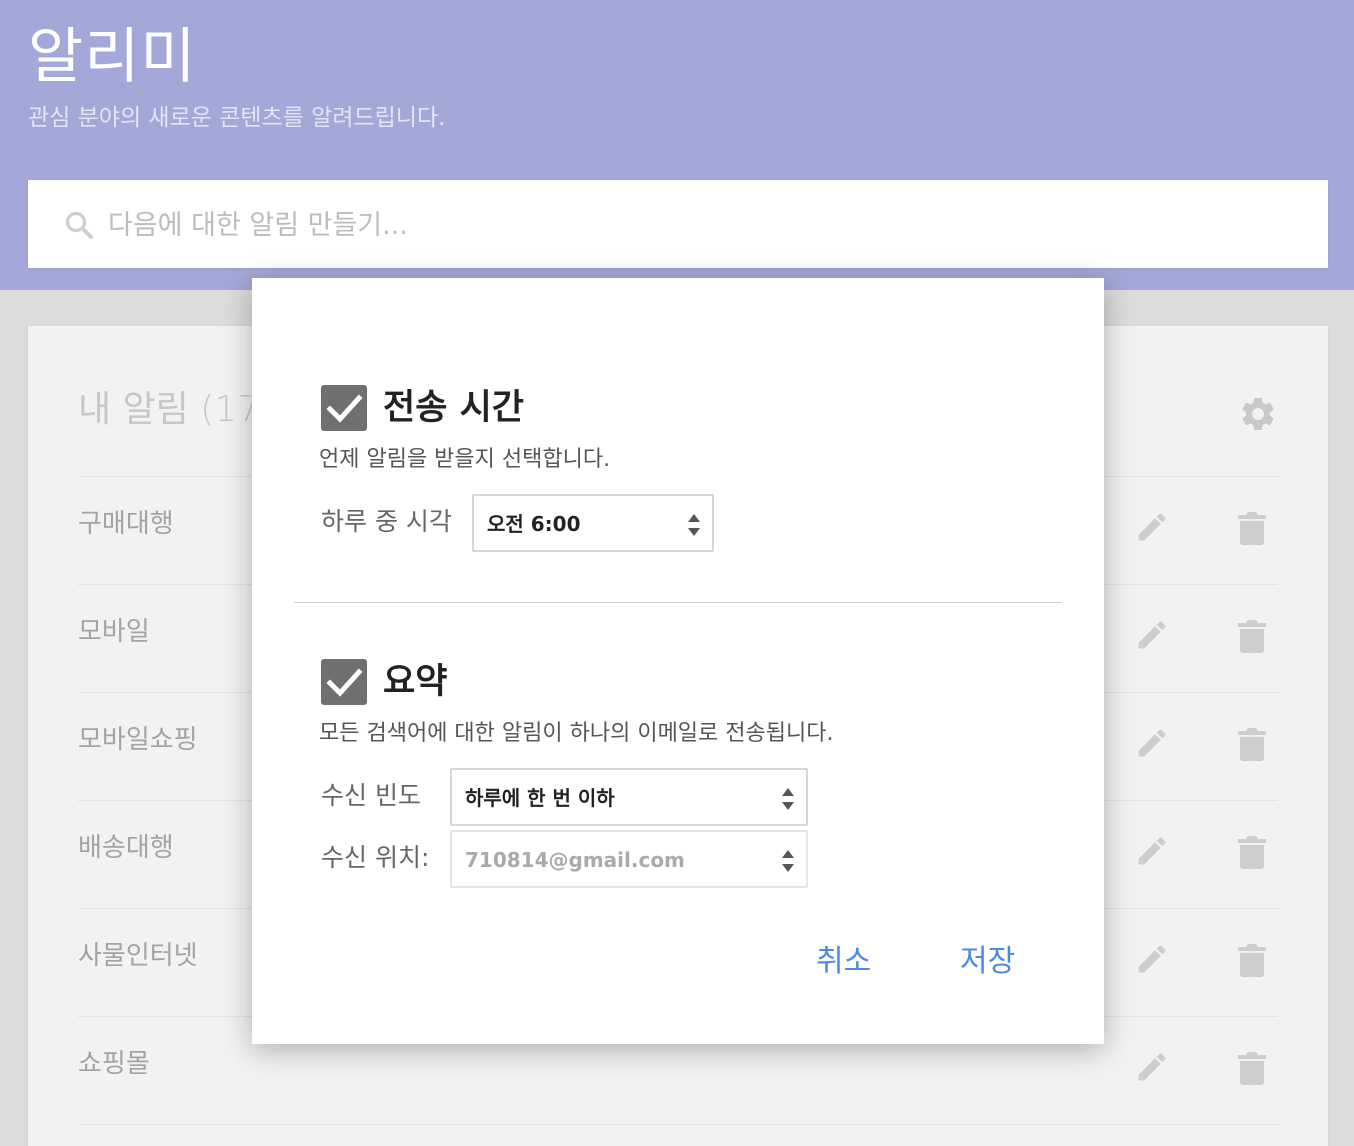  What do you see at coordinates (540, 798) in the screenshot?
I see `frequency-value: 하루에 한 번 이하` at bounding box center [540, 798].